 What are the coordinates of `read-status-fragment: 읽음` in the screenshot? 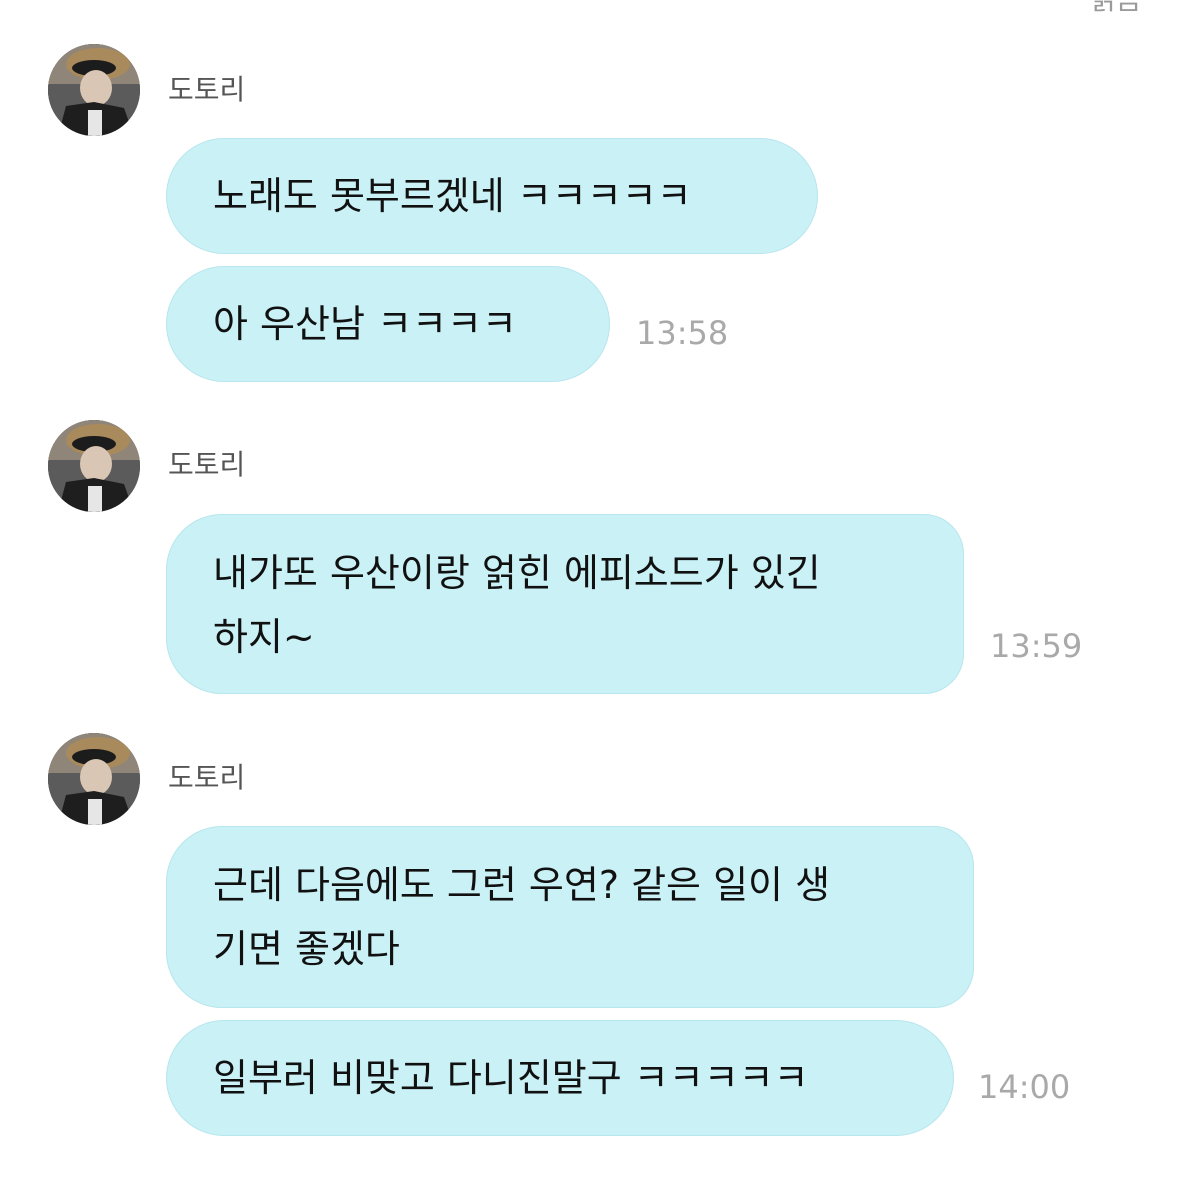 It's located at (1116, 9).